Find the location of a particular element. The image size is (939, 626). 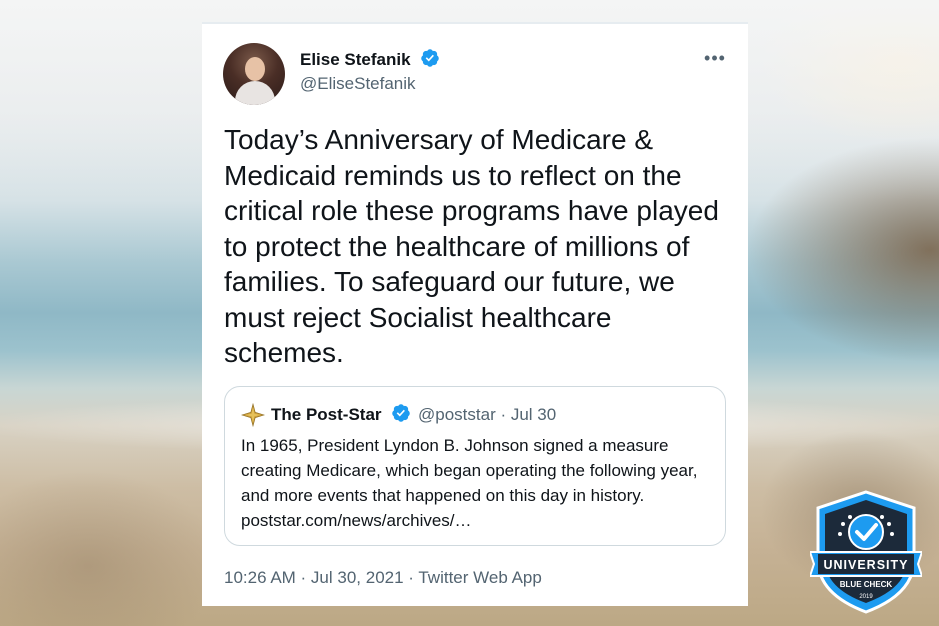

author-handle: @EliseStefanik is located at coordinates (358, 84).